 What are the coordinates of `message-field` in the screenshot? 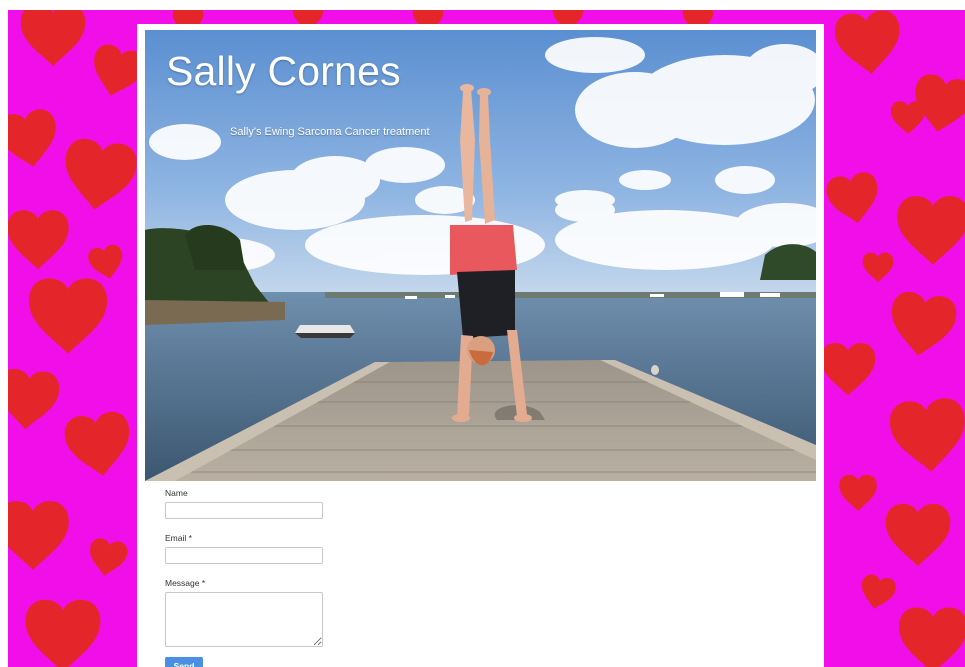 It's located at (244, 619).